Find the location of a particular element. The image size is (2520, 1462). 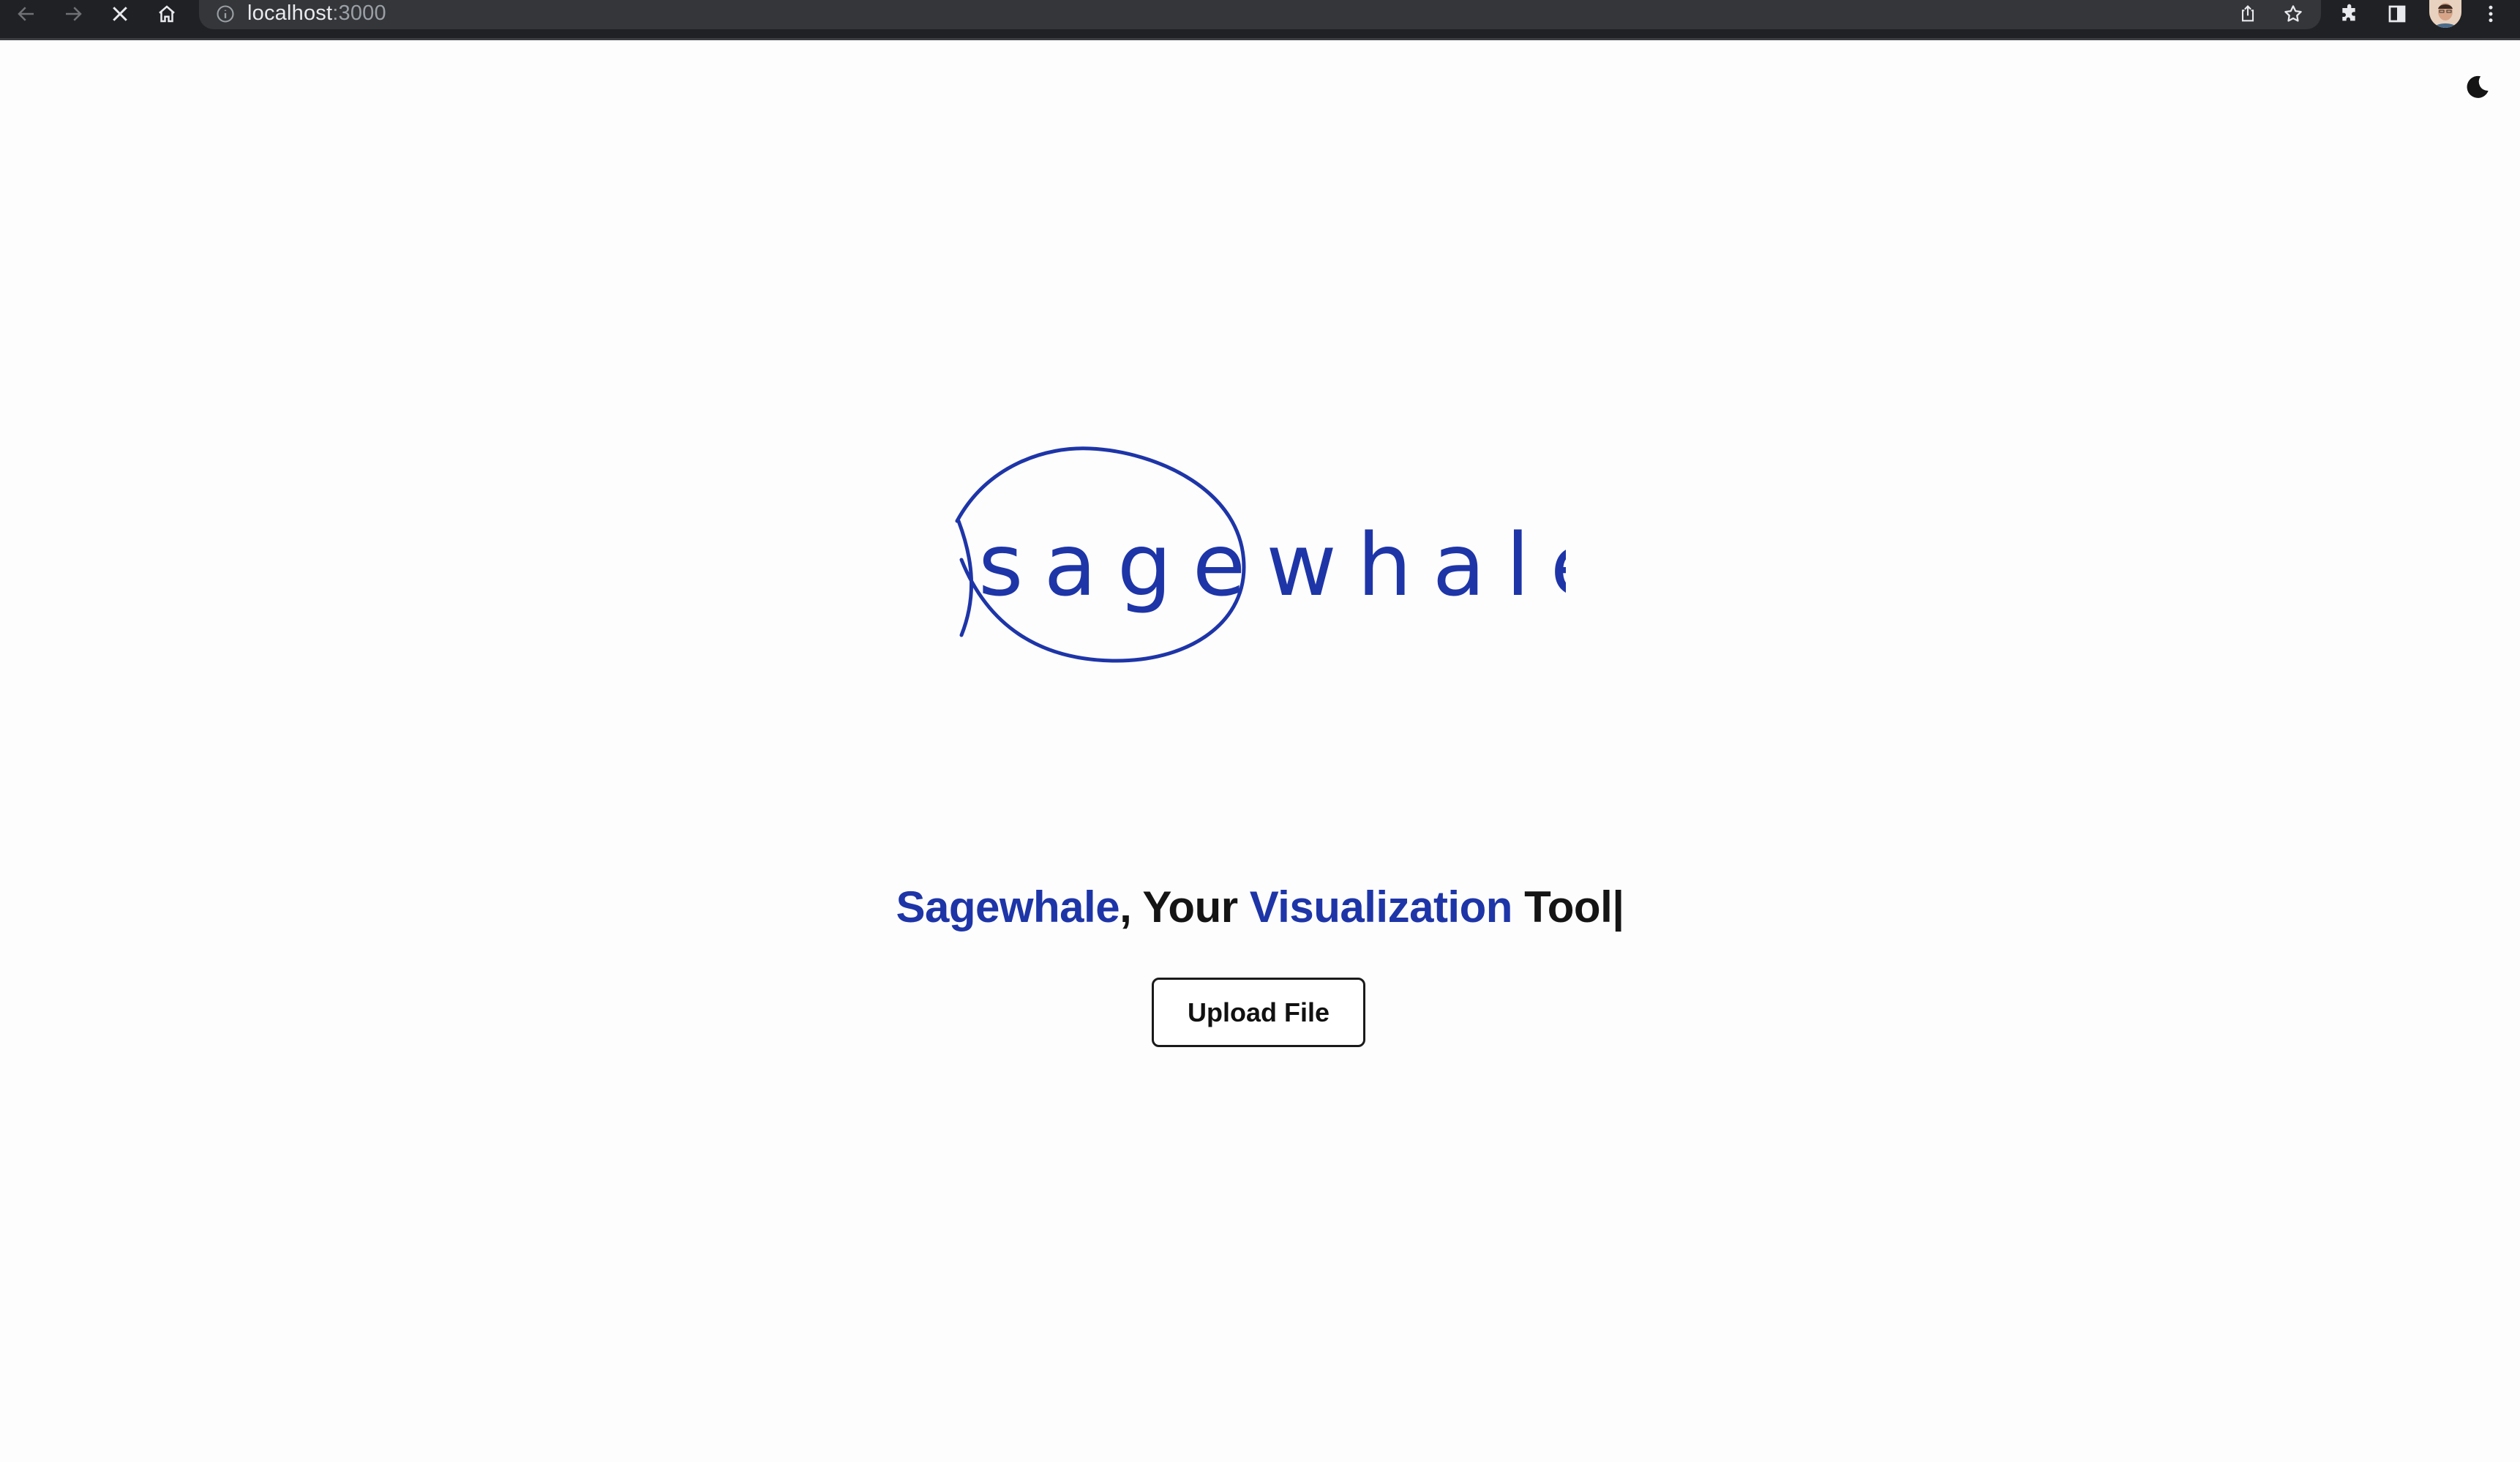

hero-headline: Sagewhale, Your Visualization Tool| is located at coordinates (1260, 907).